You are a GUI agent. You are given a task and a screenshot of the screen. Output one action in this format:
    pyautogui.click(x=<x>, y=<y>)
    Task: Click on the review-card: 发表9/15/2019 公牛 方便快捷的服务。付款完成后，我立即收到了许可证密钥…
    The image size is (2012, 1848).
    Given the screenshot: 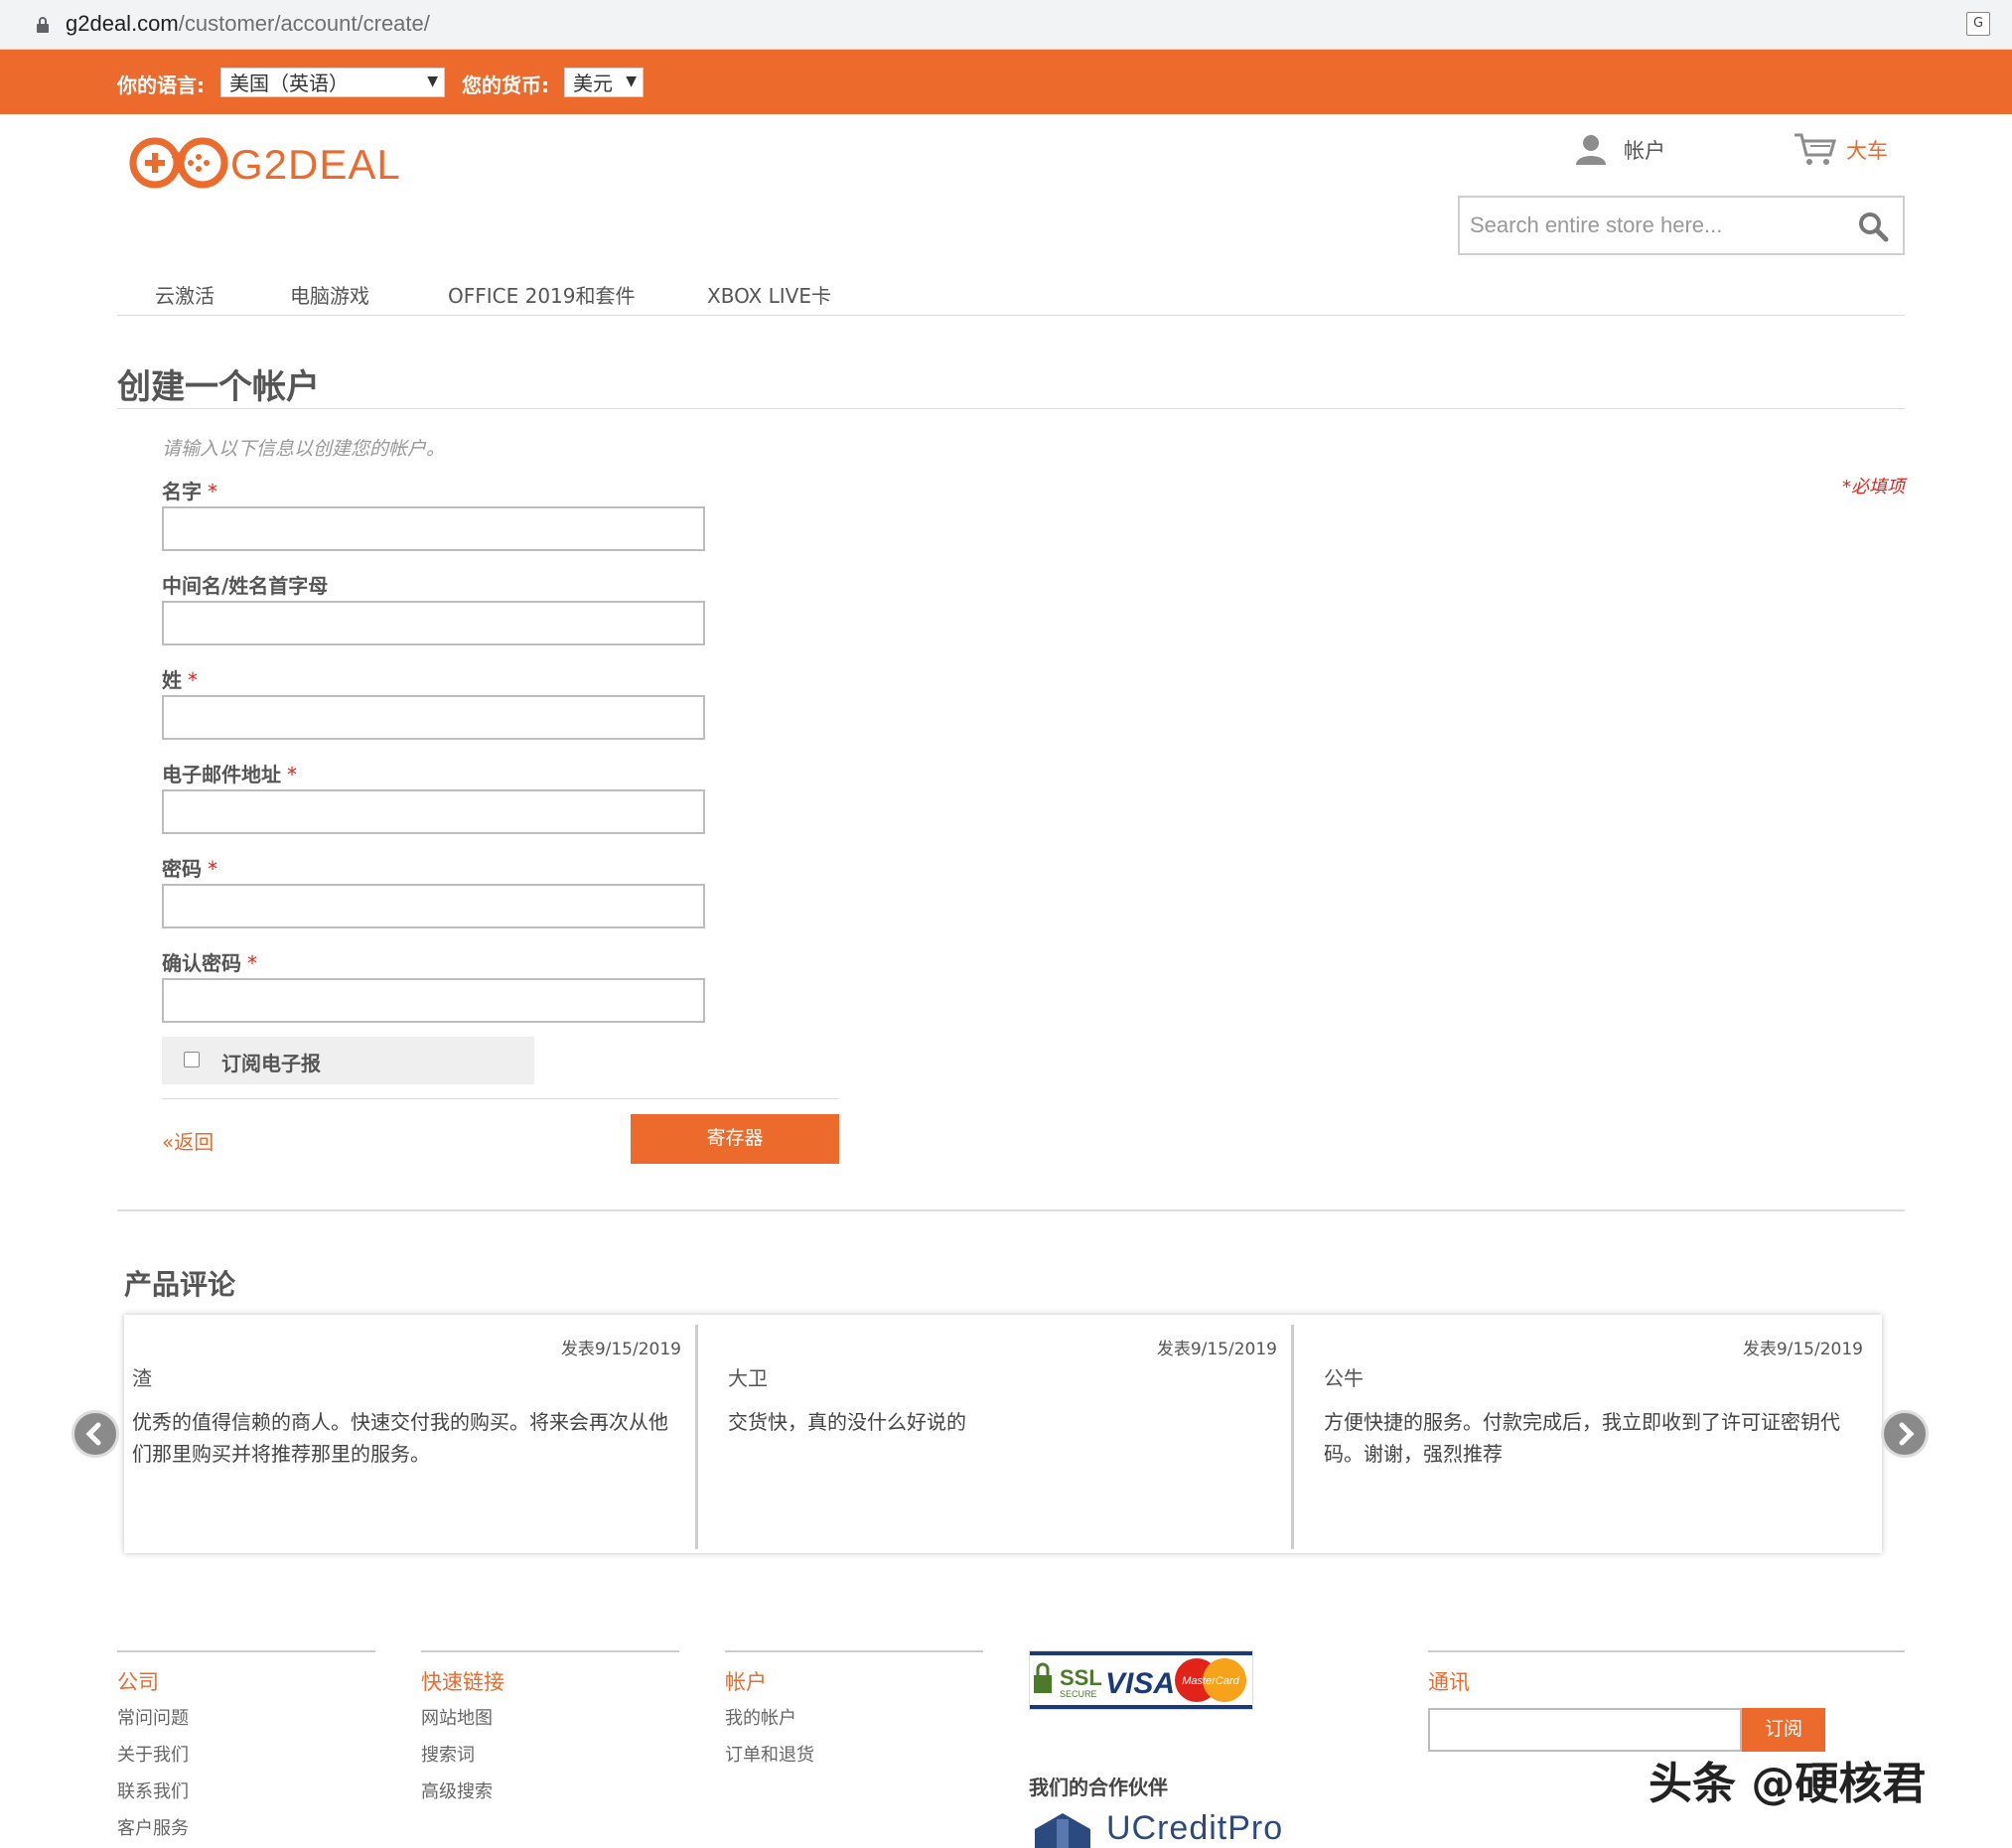 What is the action you would take?
    pyautogui.click(x=1596, y=1435)
    